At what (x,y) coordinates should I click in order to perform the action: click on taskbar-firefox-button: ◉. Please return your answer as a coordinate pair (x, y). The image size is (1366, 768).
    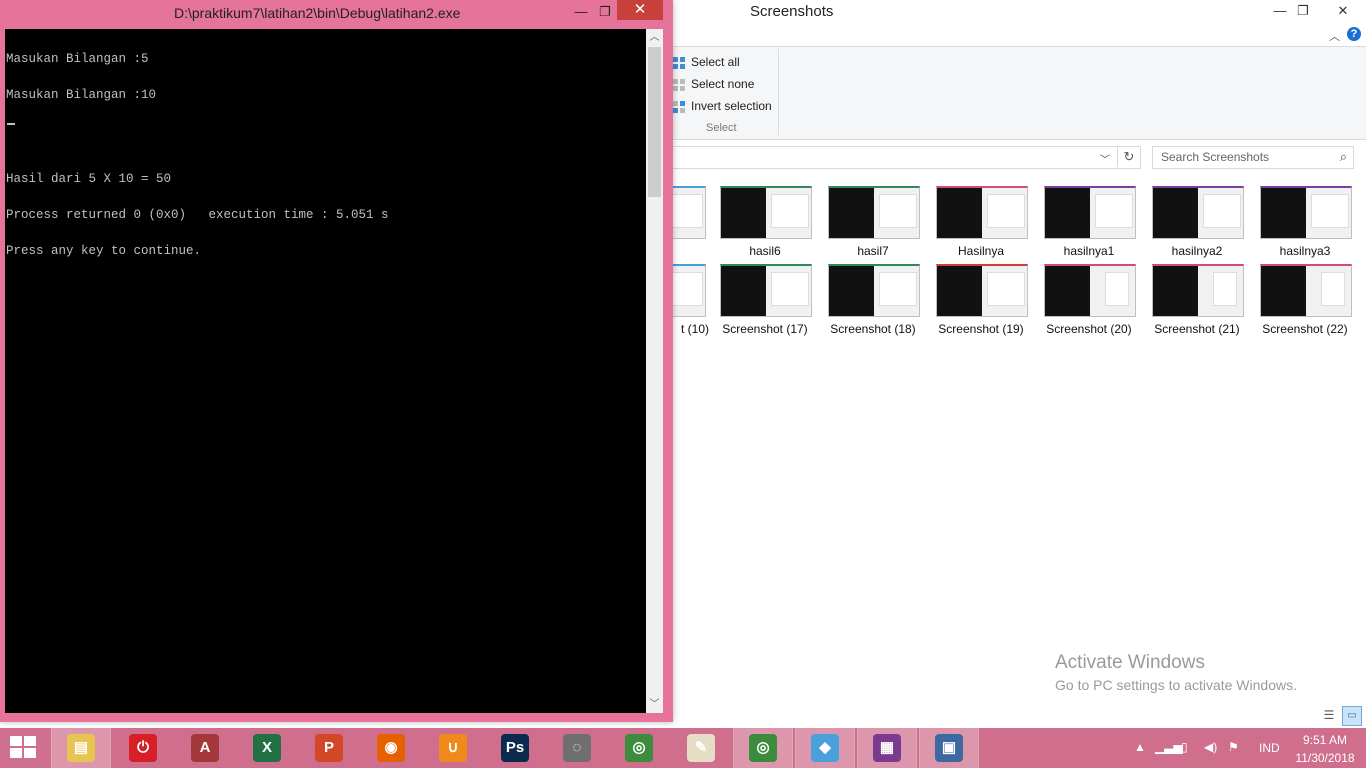
    Looking at the image, I should click on (391, 748).